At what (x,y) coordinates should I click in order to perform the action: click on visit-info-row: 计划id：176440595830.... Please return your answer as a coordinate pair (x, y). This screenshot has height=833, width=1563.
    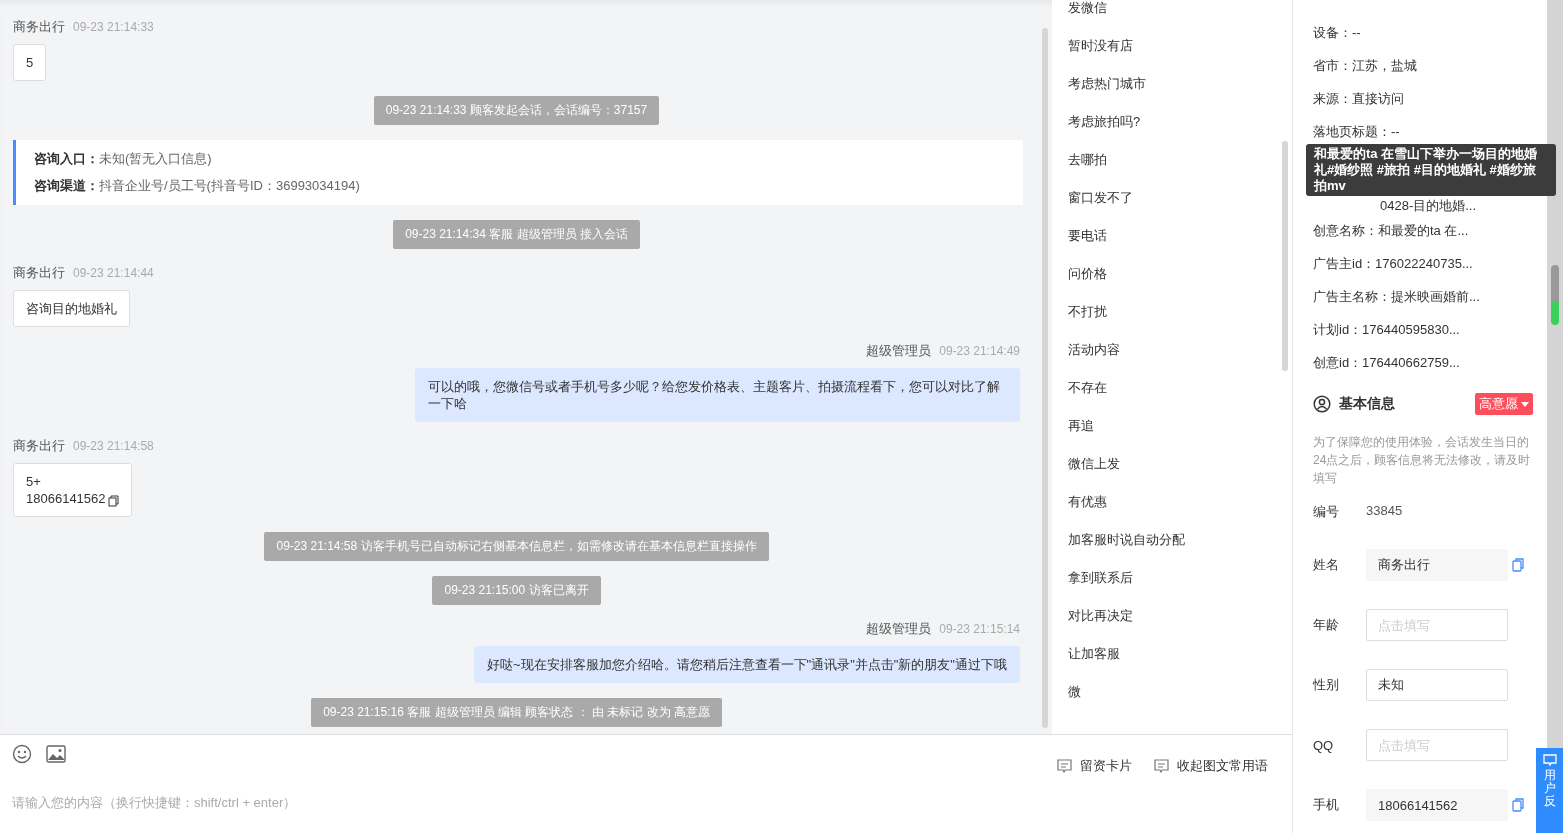
    Looking at the image, I should click on (1386, 330).